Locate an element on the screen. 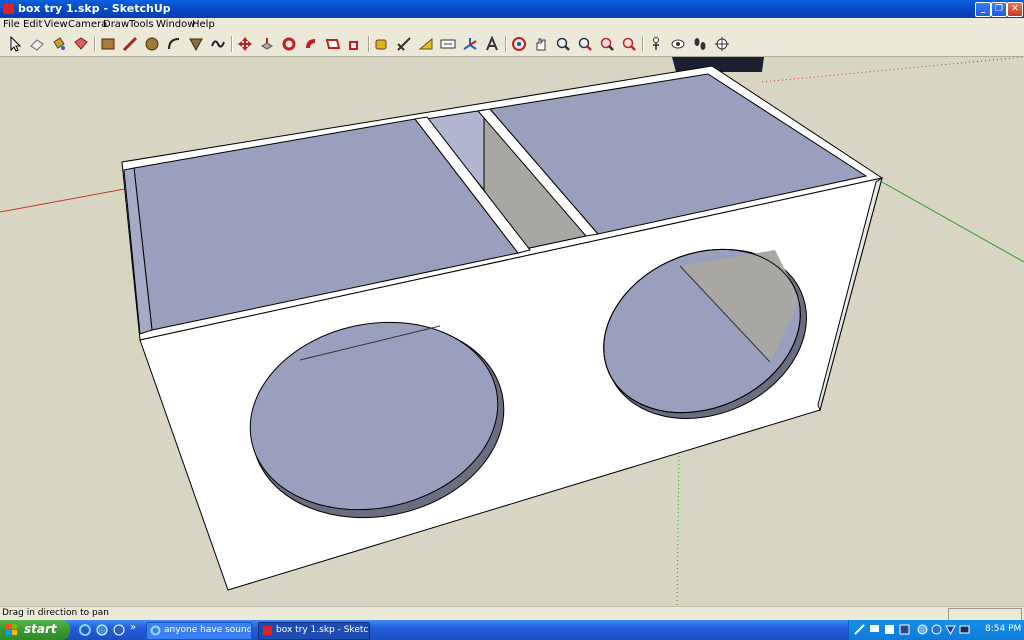 This screenshot has width=1024, height=640. tray-globe-icon is located at coordinates (936, 629).